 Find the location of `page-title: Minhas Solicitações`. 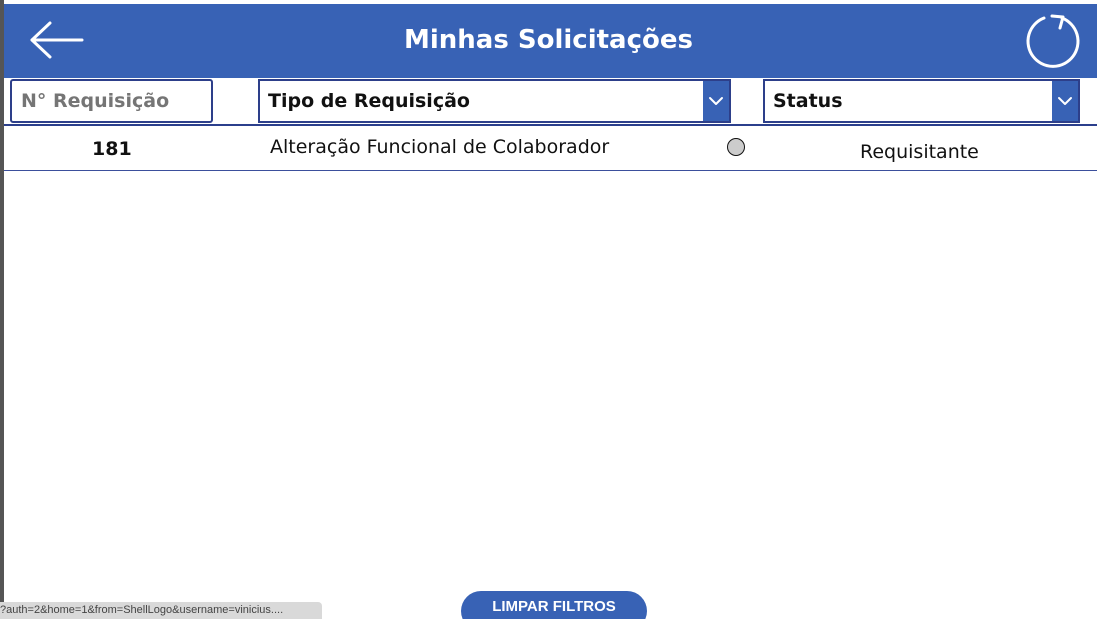

page-title: Minhas Solicitações is located at coordinates (548, 40).